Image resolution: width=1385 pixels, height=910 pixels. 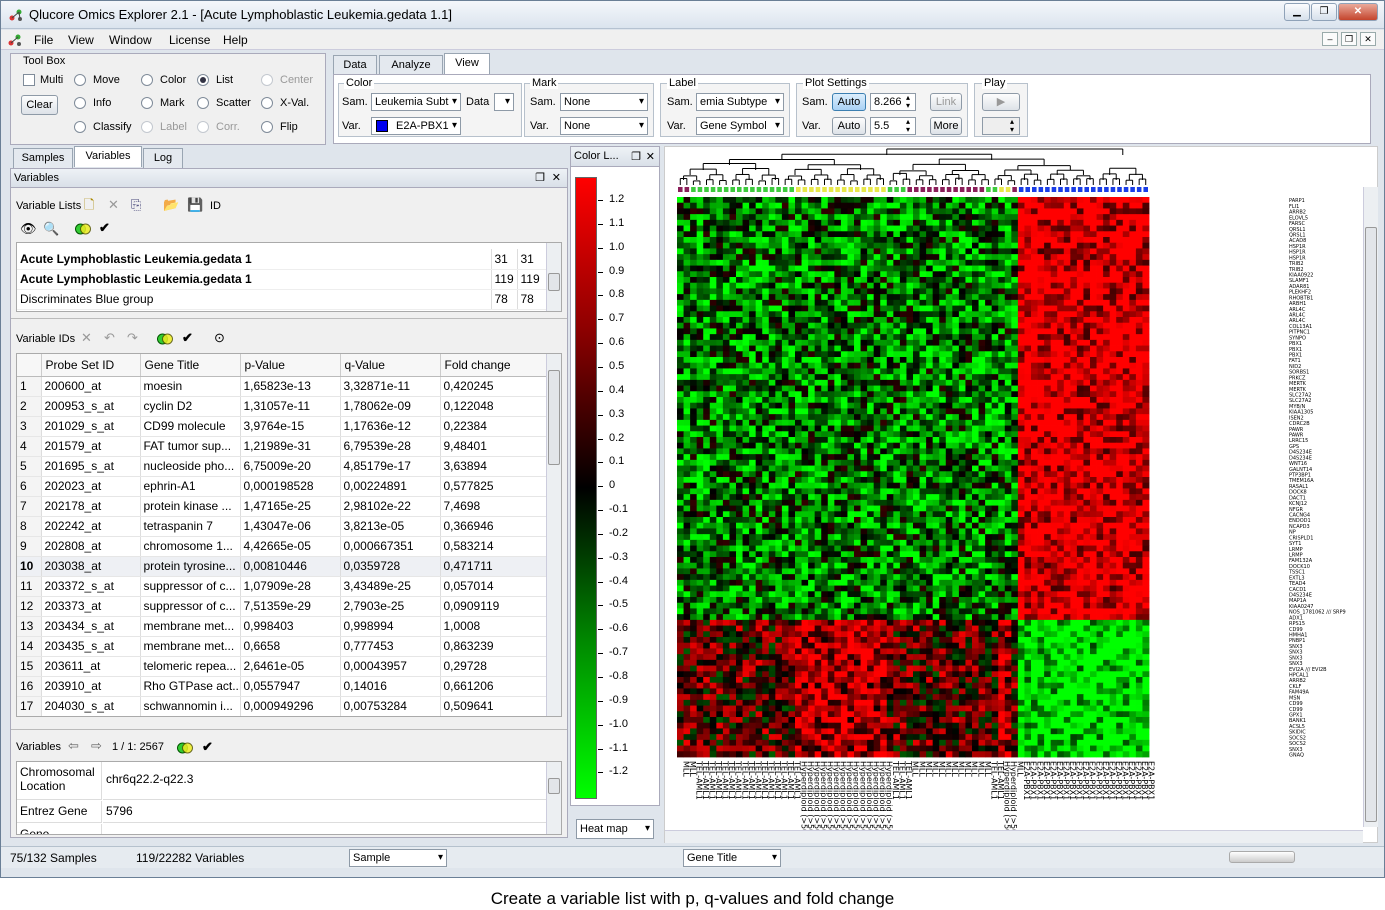 What do you see at coordinates (207, 747) in the screenshot?
I see `detail-check-icon: ✔` at bounding box center [207, 747].